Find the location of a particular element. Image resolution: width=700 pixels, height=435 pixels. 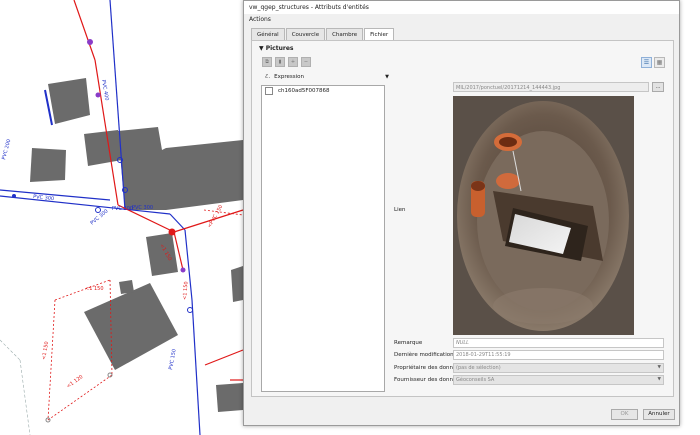

derniere-modification-field: 2018-01-29T11:55:19 is located at coordinates (558, 355).